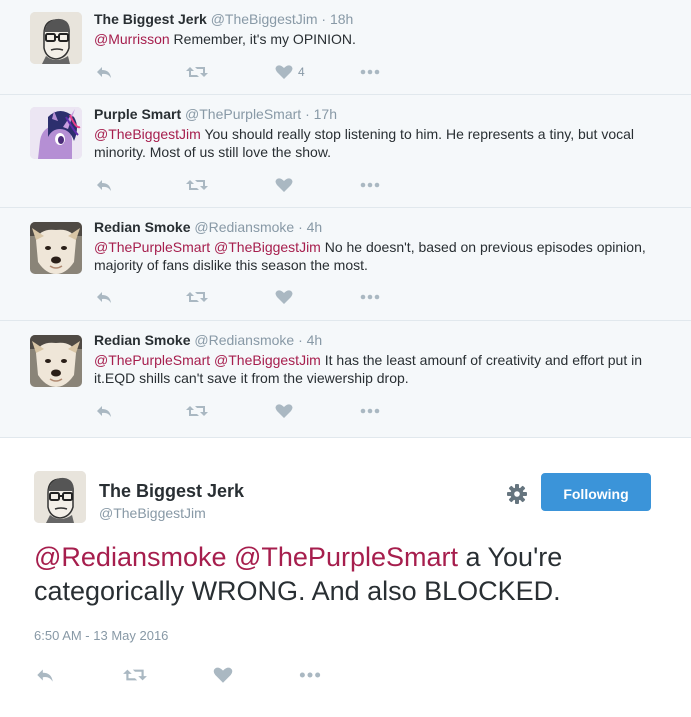 Image resolution: width=691 pixels, height=717 pixels. I want to click on gear-icon, so click(517, 496).